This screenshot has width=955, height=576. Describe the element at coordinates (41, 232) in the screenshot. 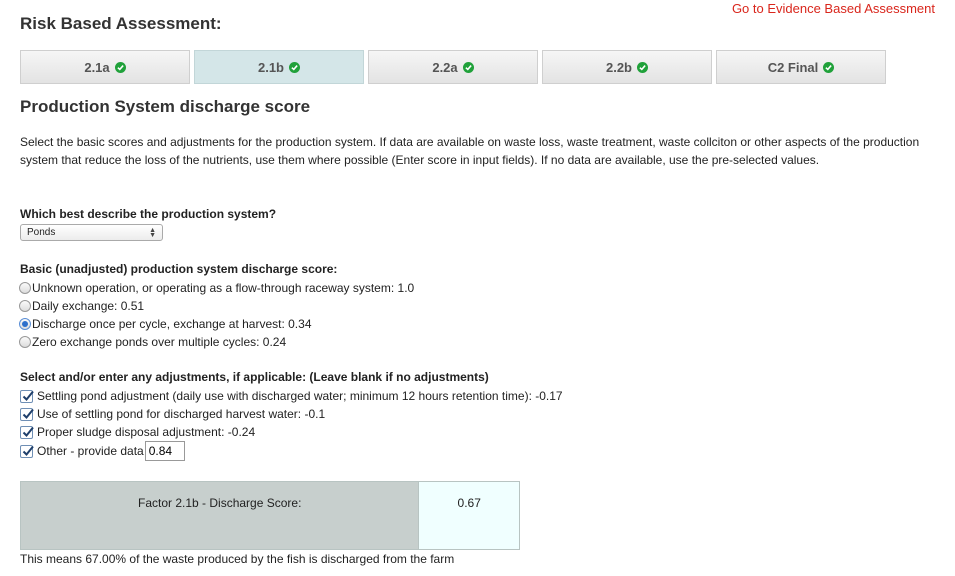

I see `production-system-selected-value: Ponds` at that location.